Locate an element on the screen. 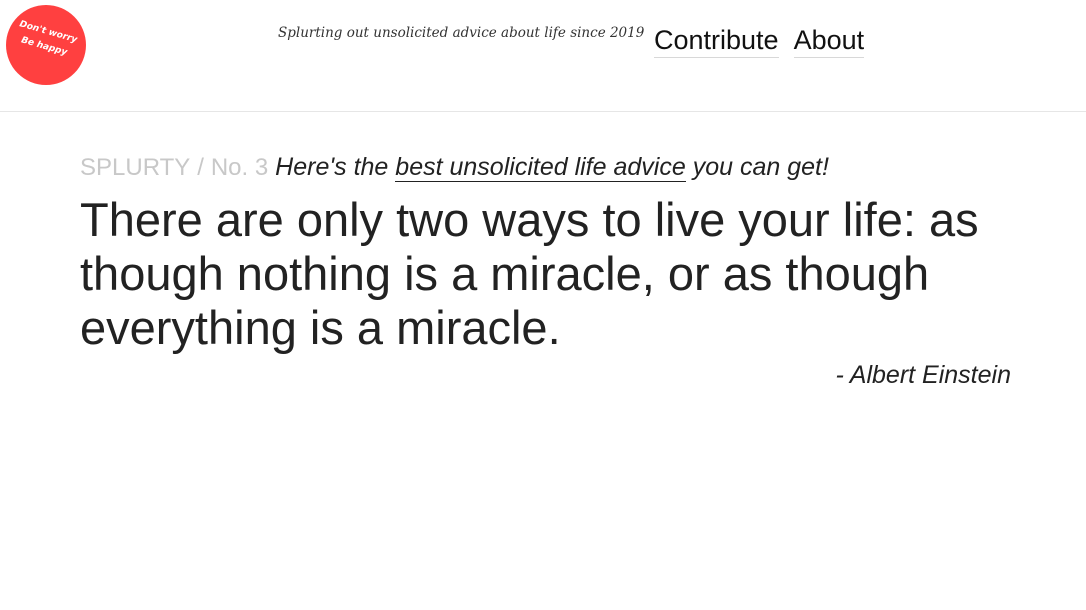 This screenshot has width=1086, height=610. nav-about-link: About is located at coordinates (829, 41).